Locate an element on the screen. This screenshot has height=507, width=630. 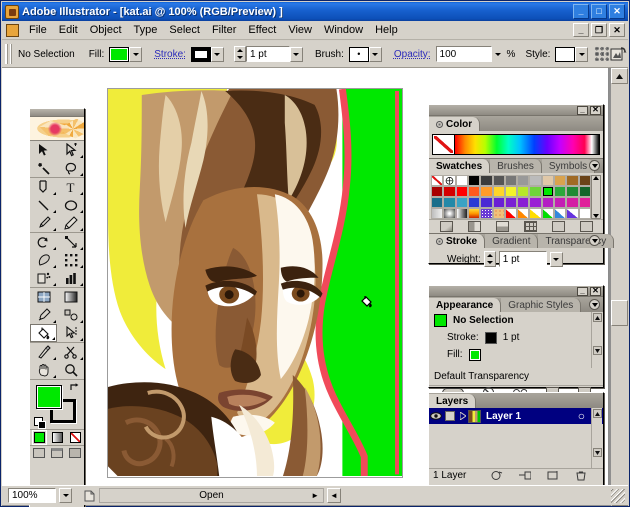
swatch-hot-pink is located at coordinates (584, 202).